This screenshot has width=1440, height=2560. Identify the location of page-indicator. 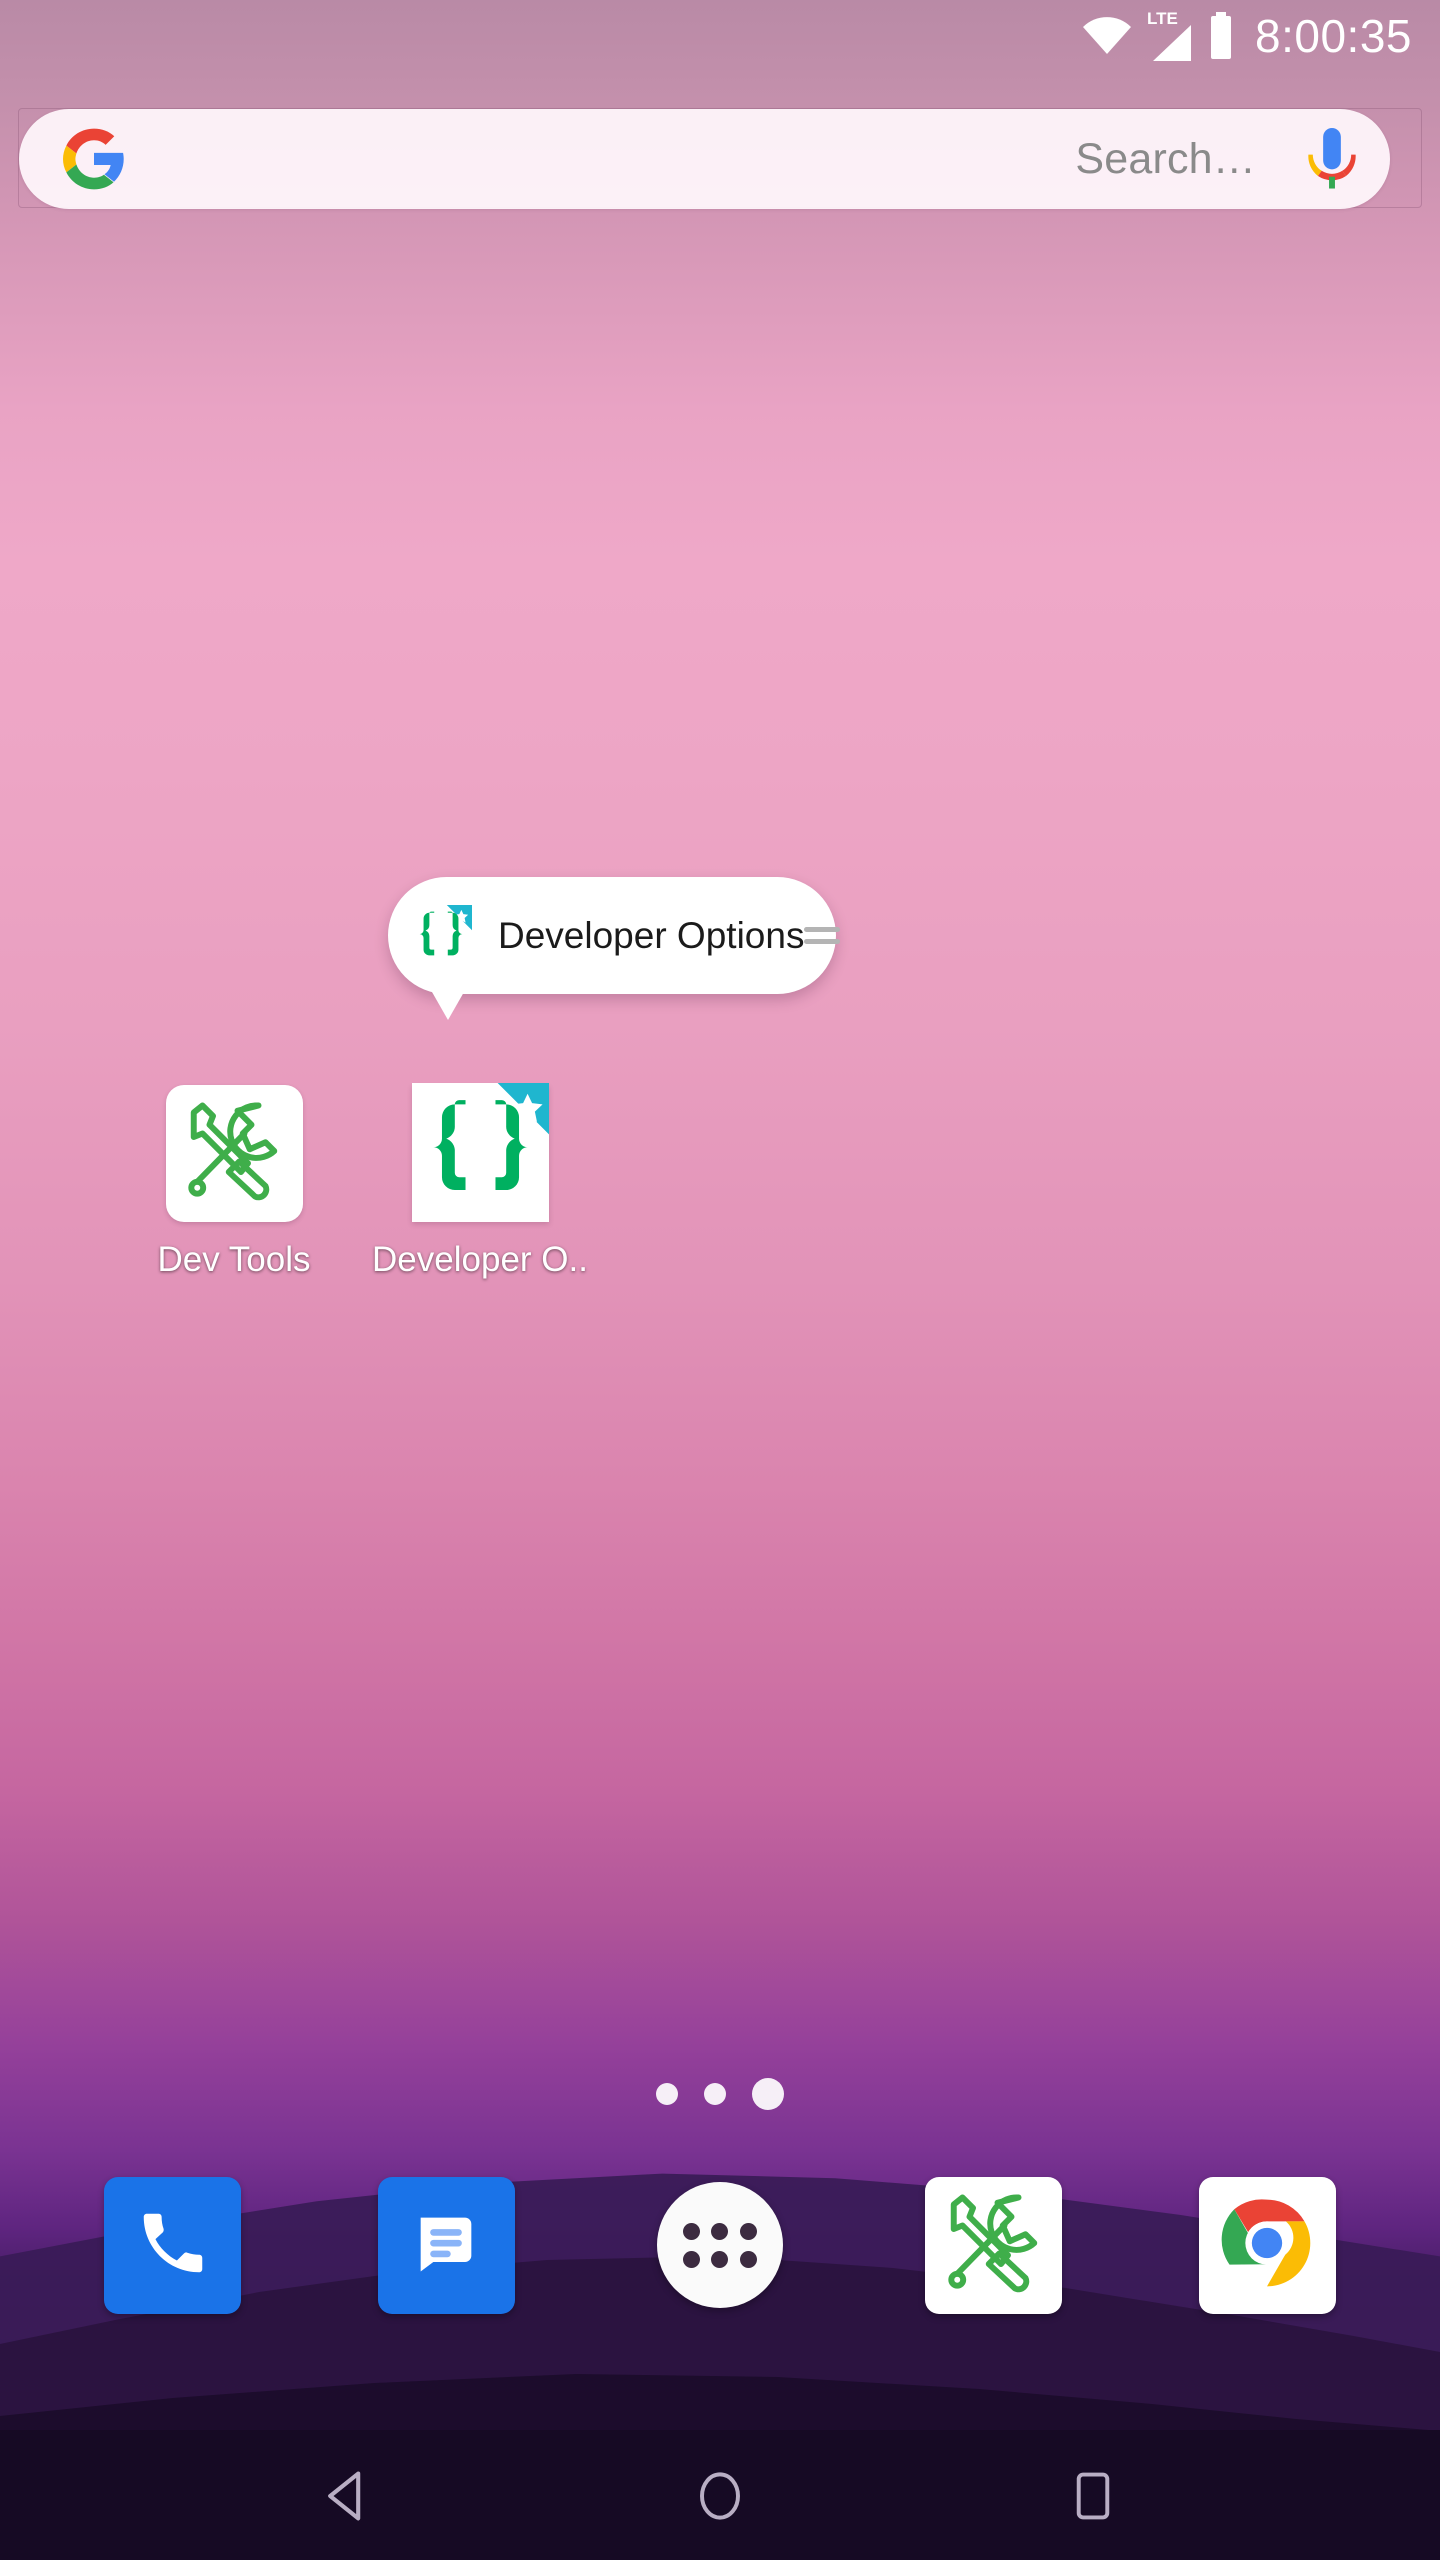
(720, 2094).